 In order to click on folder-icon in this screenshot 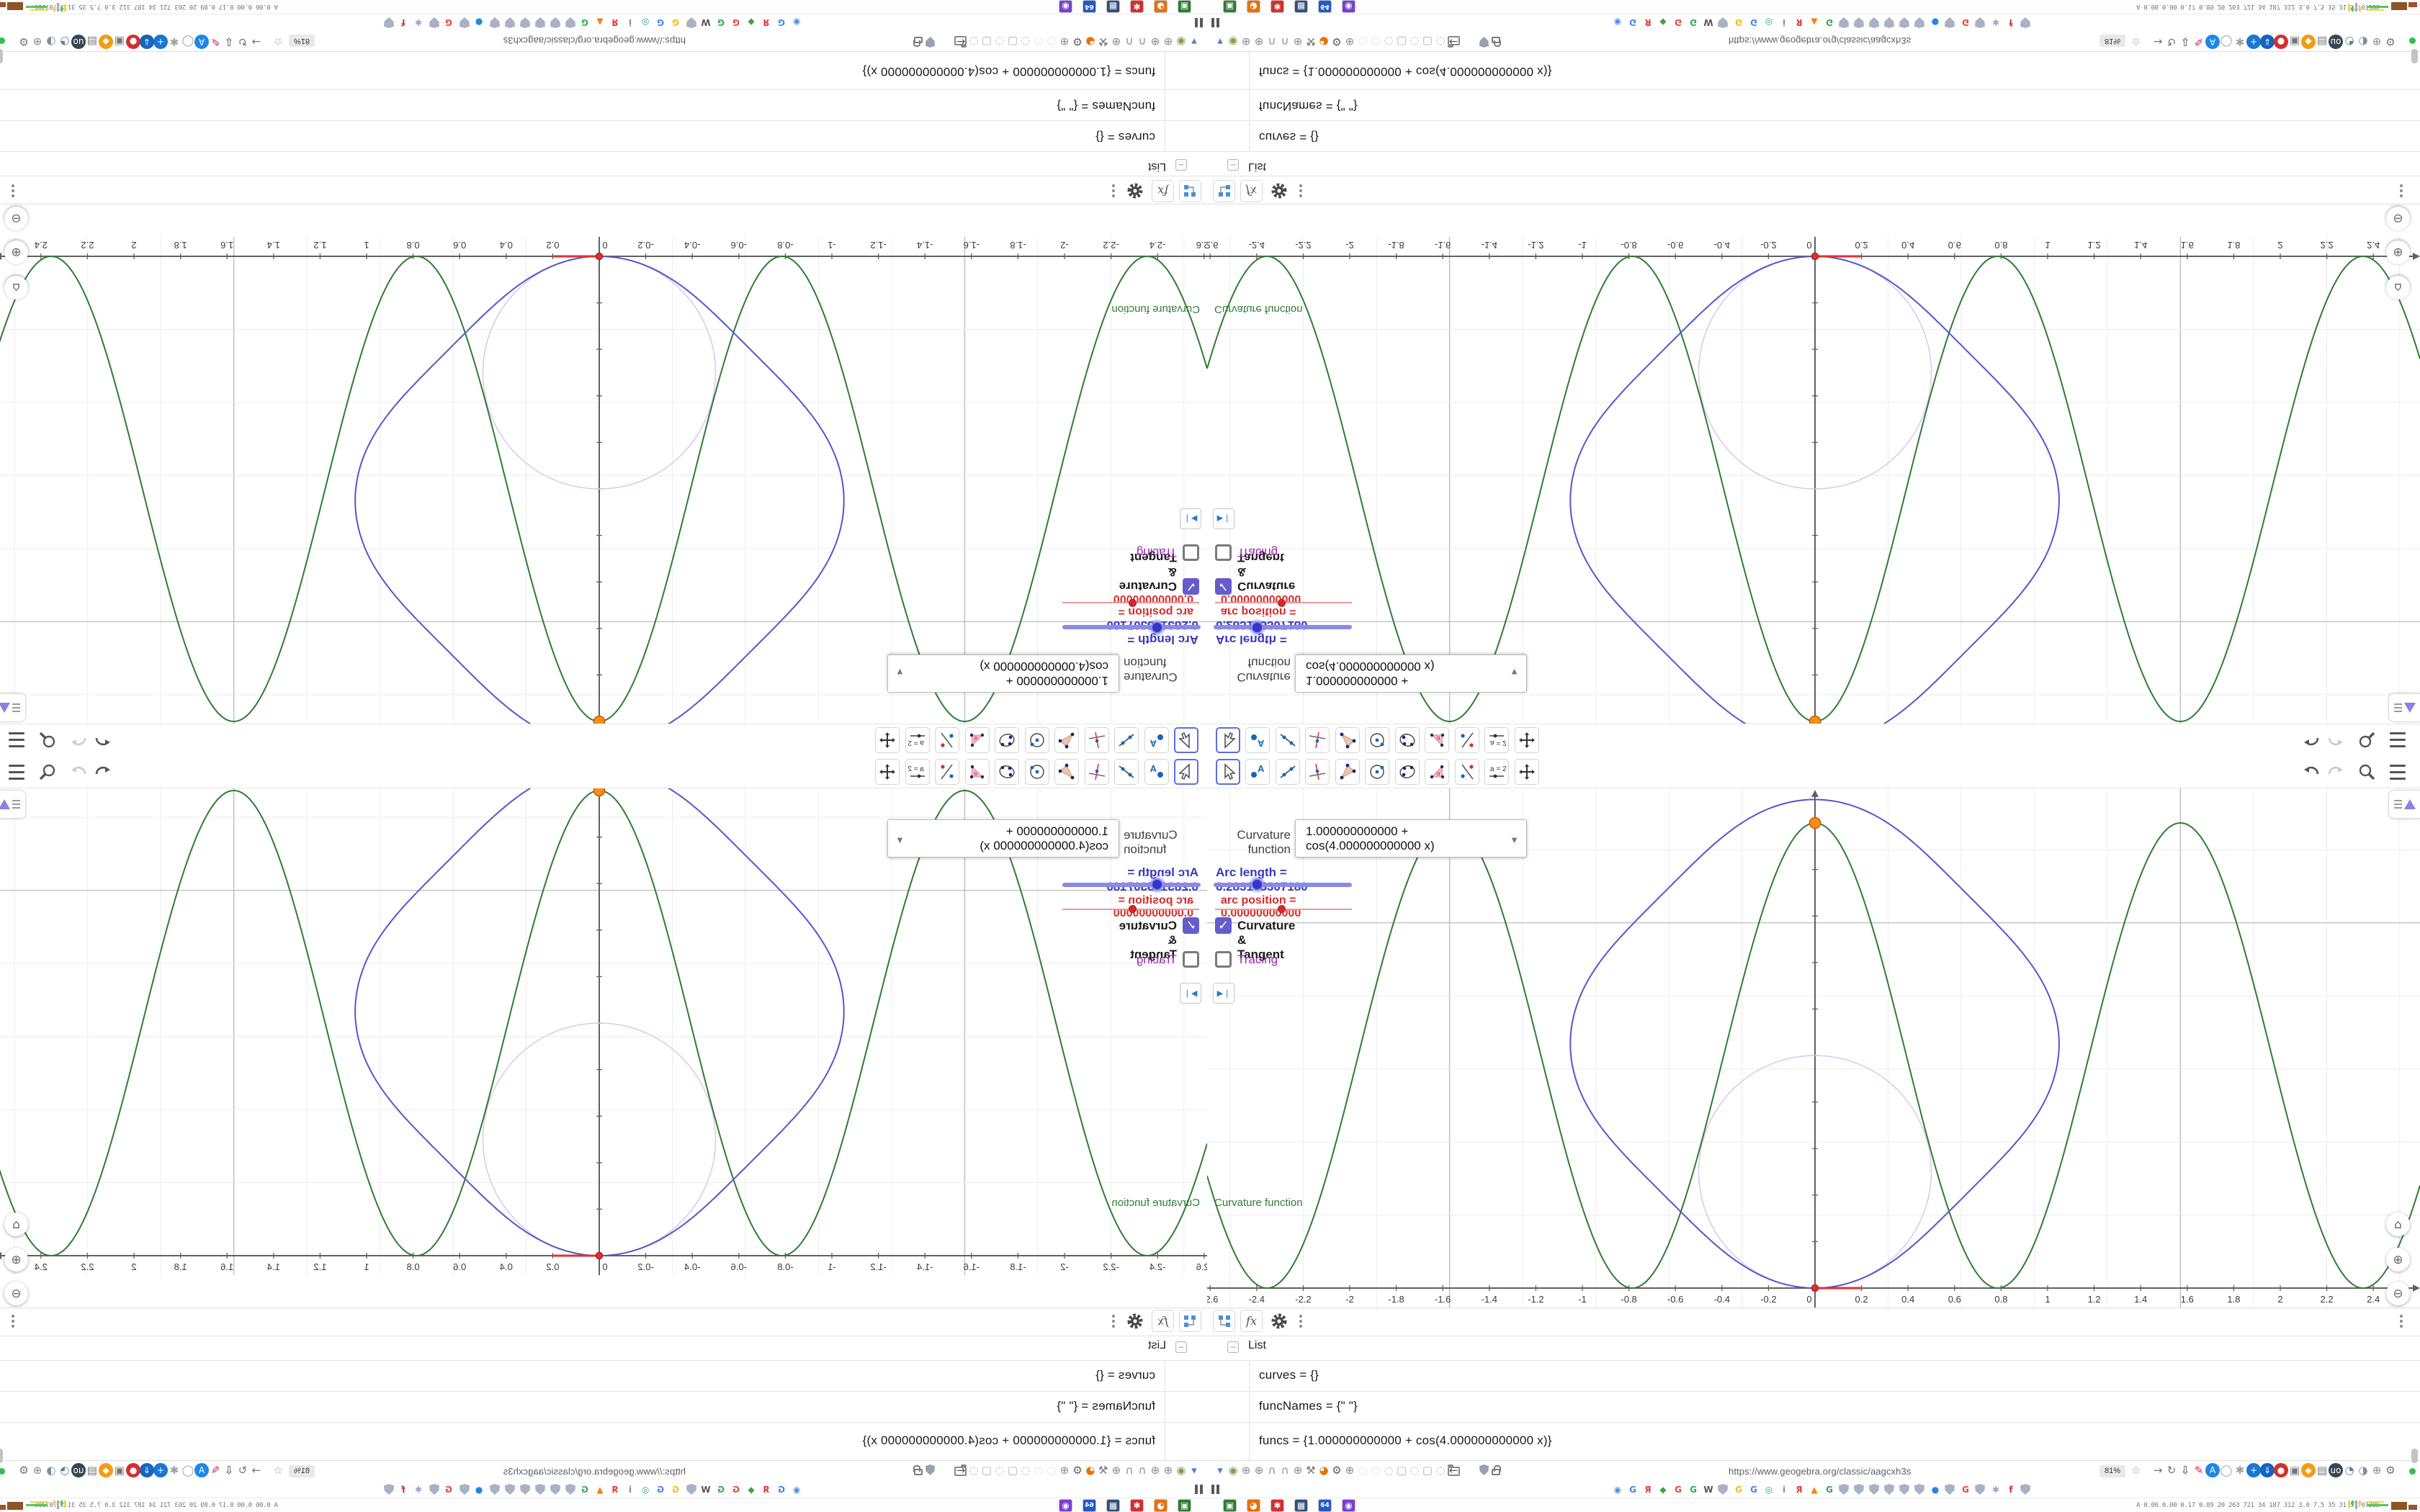, I will do `click(960, 1471)`.